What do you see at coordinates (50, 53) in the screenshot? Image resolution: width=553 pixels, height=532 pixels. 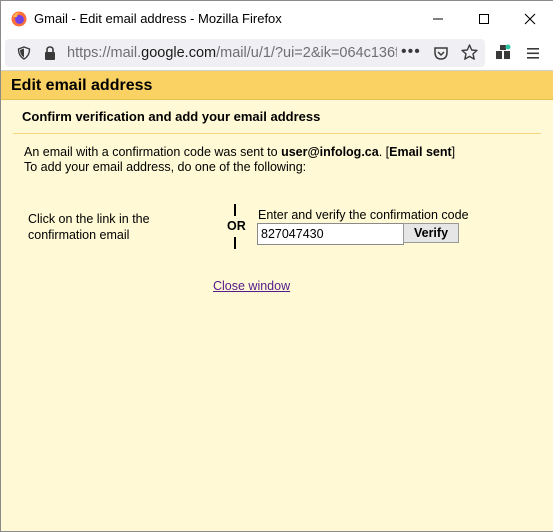 I see `lock-icon` at bounding box center [50, 53].